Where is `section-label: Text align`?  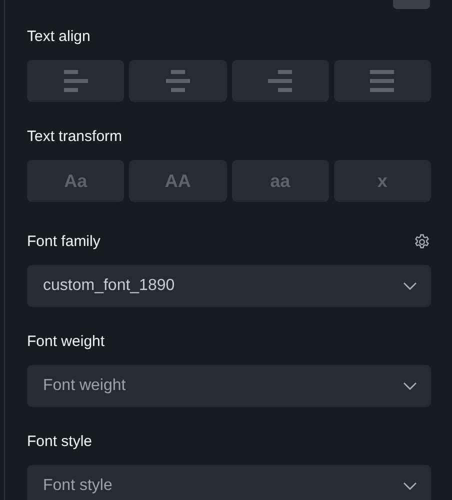 section-label: Text align is located at coordinates (58, 37).